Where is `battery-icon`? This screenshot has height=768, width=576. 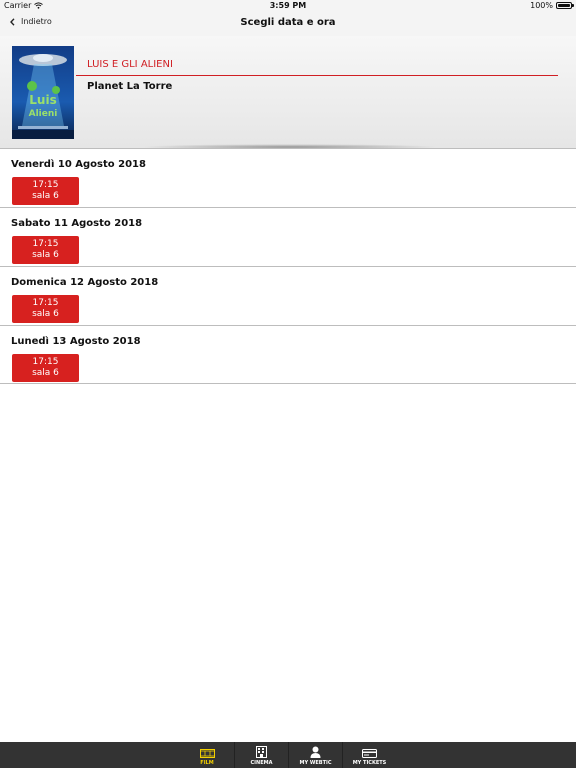 battery-icon is located at coordinates (565, 5).